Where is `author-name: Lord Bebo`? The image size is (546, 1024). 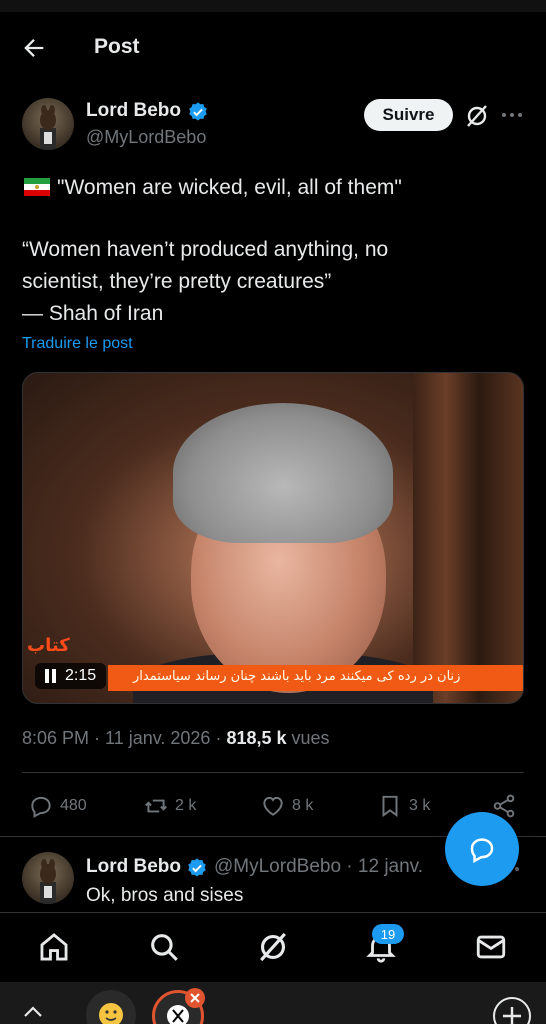
author-name: Lord Bebo is located at coordinates (133, 111).